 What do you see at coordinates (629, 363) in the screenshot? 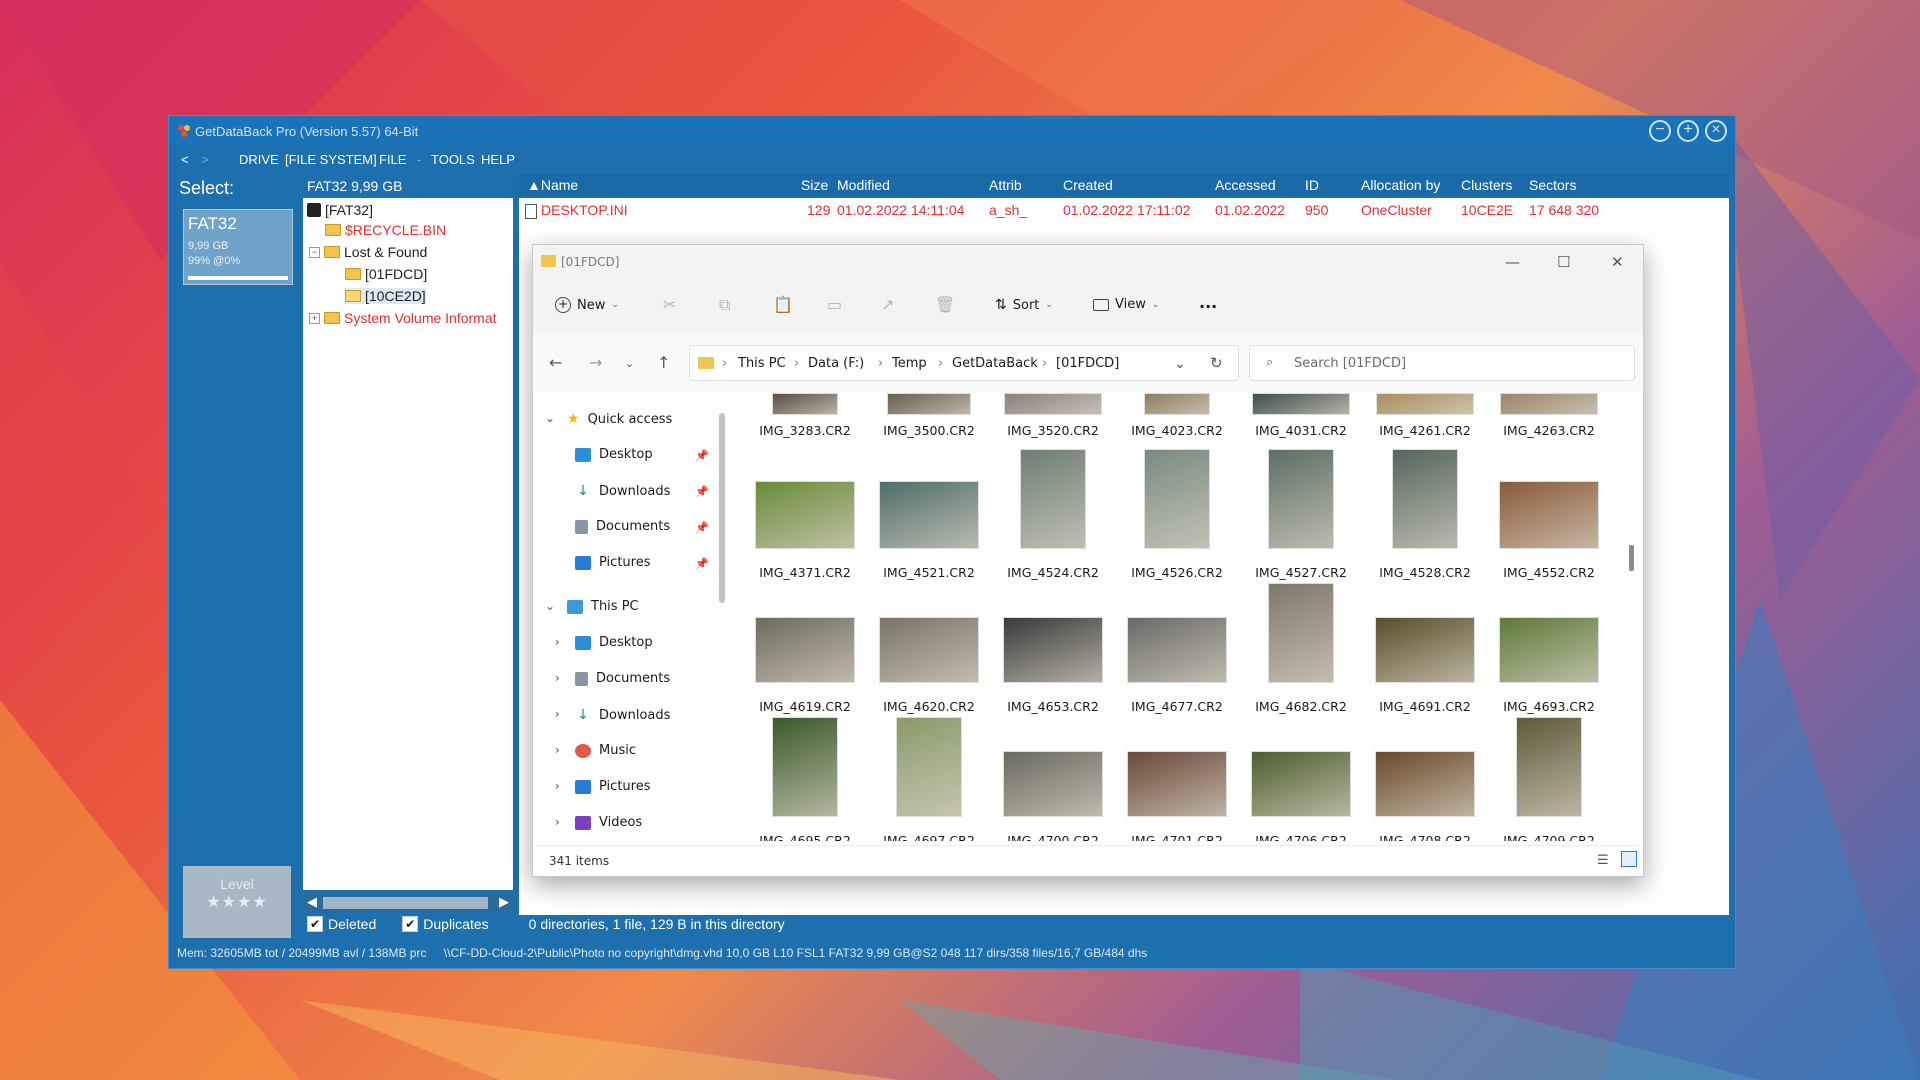
I see `recent-chevron-icon: ⌄` at bounding box center [629, 363].